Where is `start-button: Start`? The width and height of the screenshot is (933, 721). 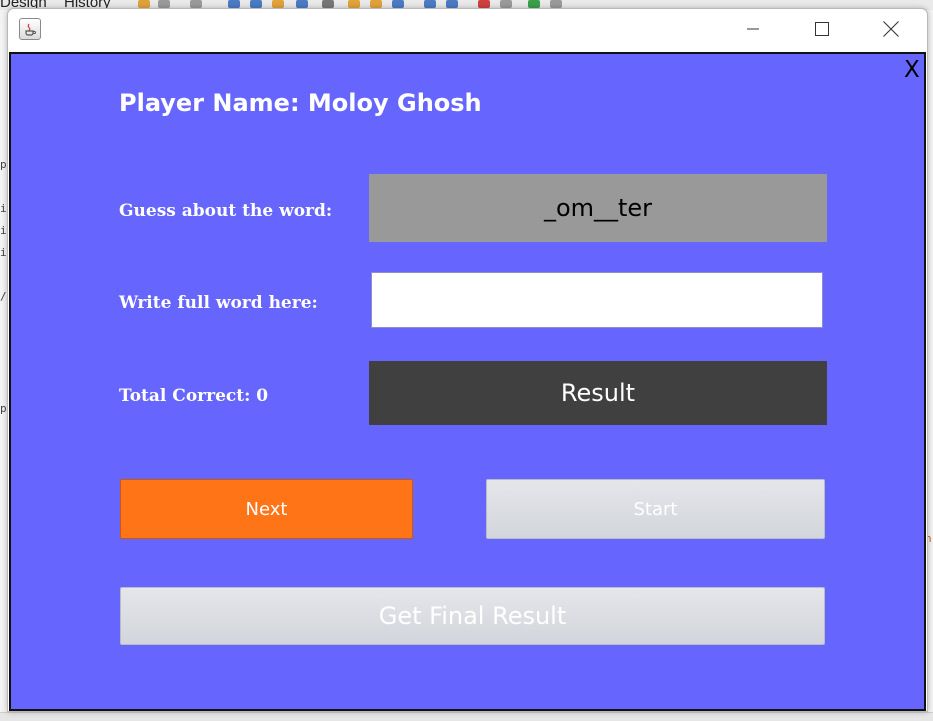
start-button: Start is located at coordinates (655, 509).